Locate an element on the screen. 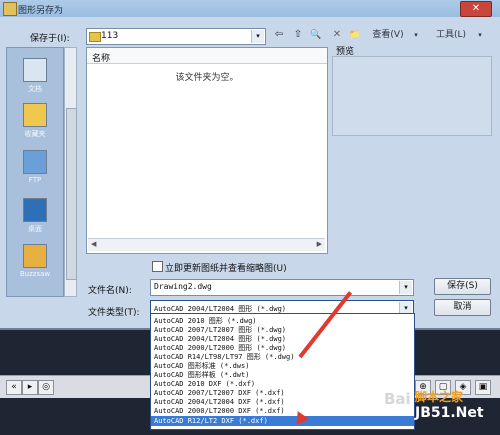 The image size is (500, 435). places-scrollbar is located at coordinates (70, 172).